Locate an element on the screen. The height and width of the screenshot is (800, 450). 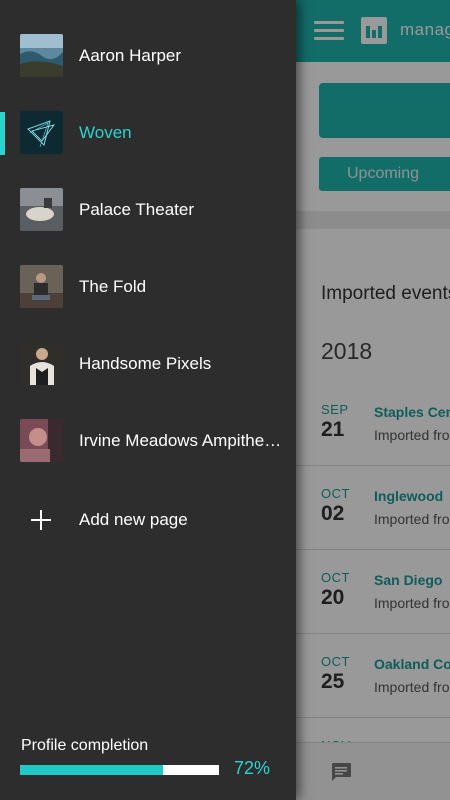
page-label: Handsome Pixels is located at coordinates (145, 363).